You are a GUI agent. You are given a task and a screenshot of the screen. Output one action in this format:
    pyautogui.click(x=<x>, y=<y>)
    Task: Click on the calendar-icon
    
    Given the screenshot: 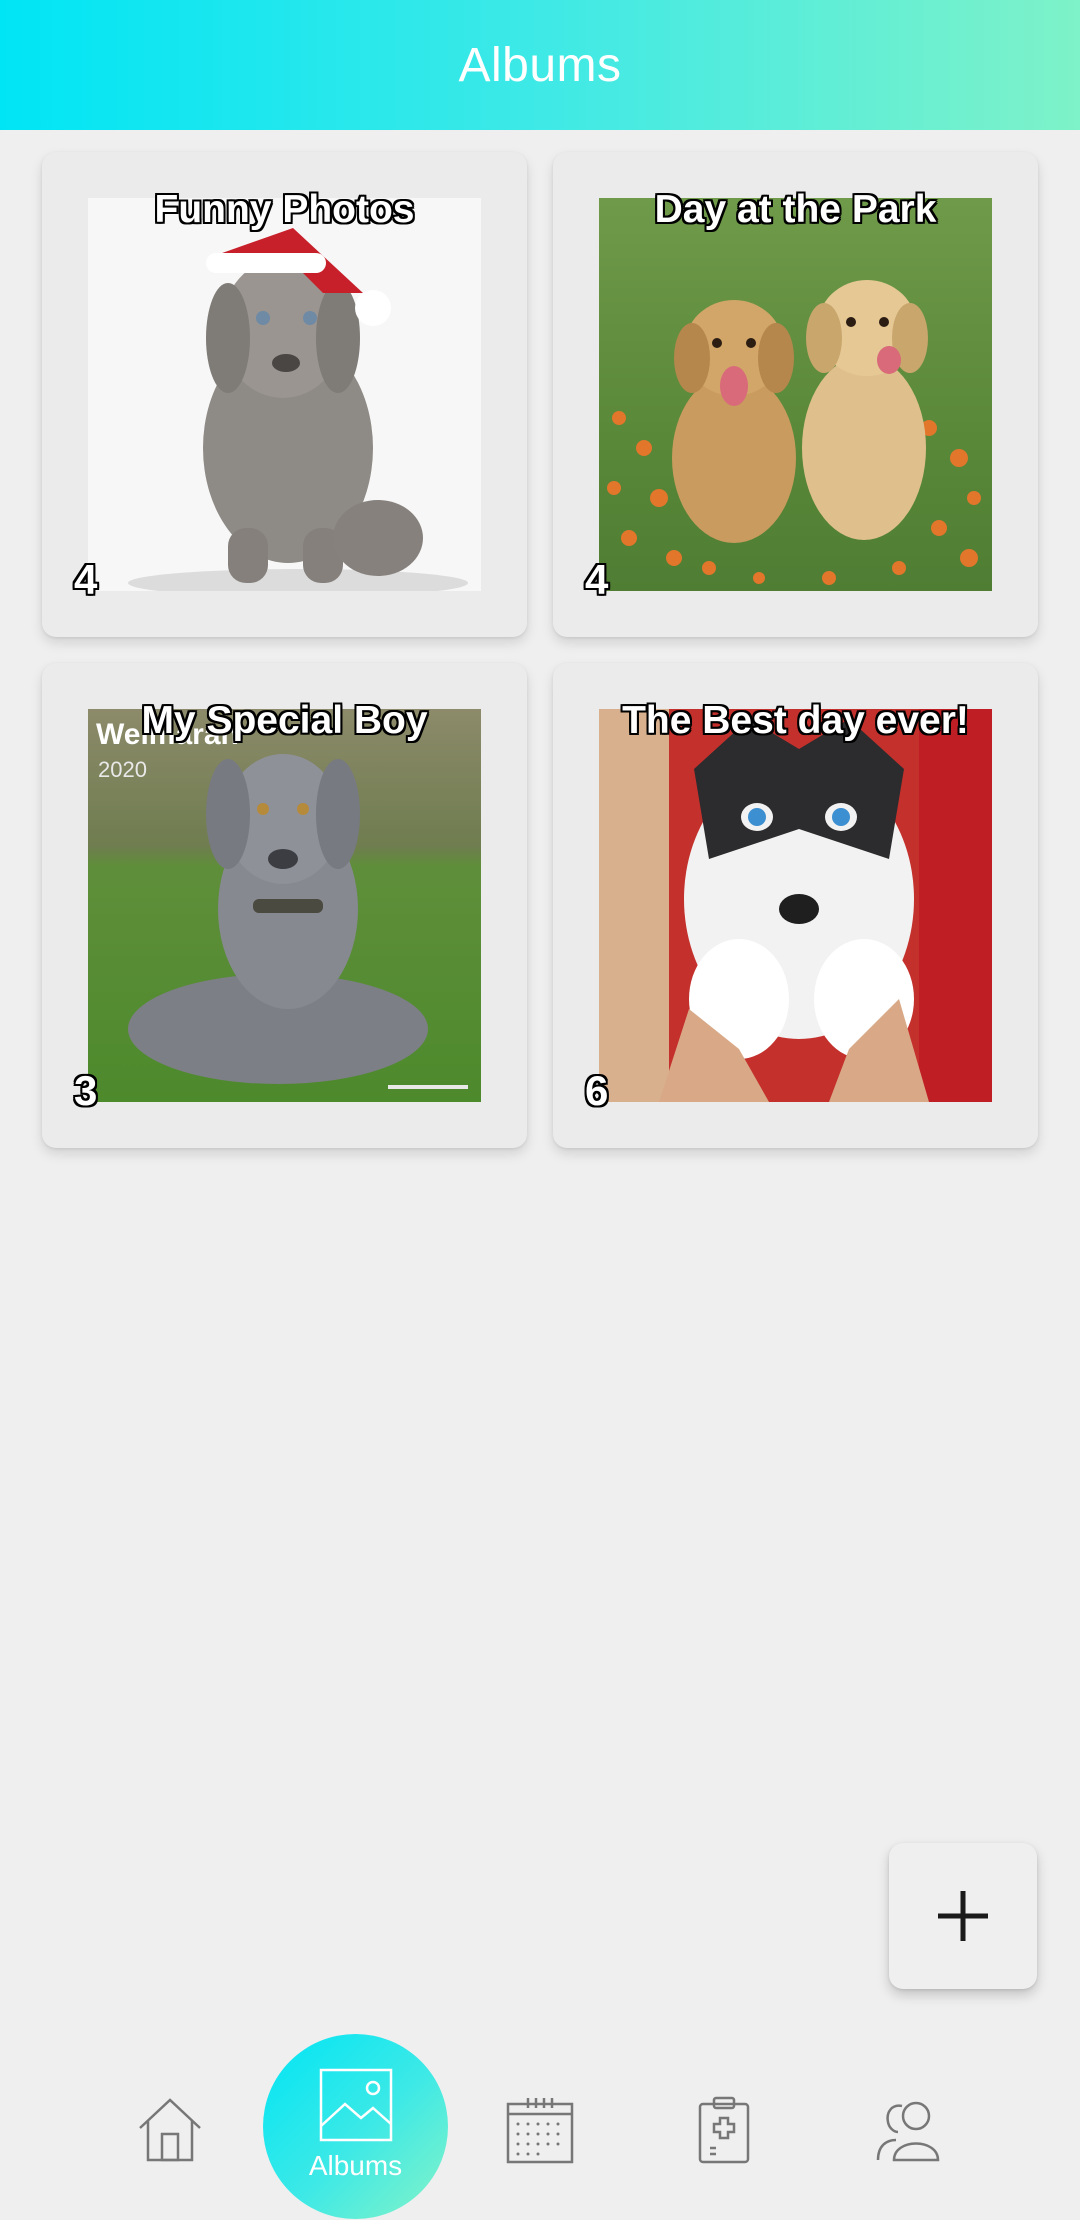 What is the action you would take?
    pyautogui.click(x=540, y=2131)
    